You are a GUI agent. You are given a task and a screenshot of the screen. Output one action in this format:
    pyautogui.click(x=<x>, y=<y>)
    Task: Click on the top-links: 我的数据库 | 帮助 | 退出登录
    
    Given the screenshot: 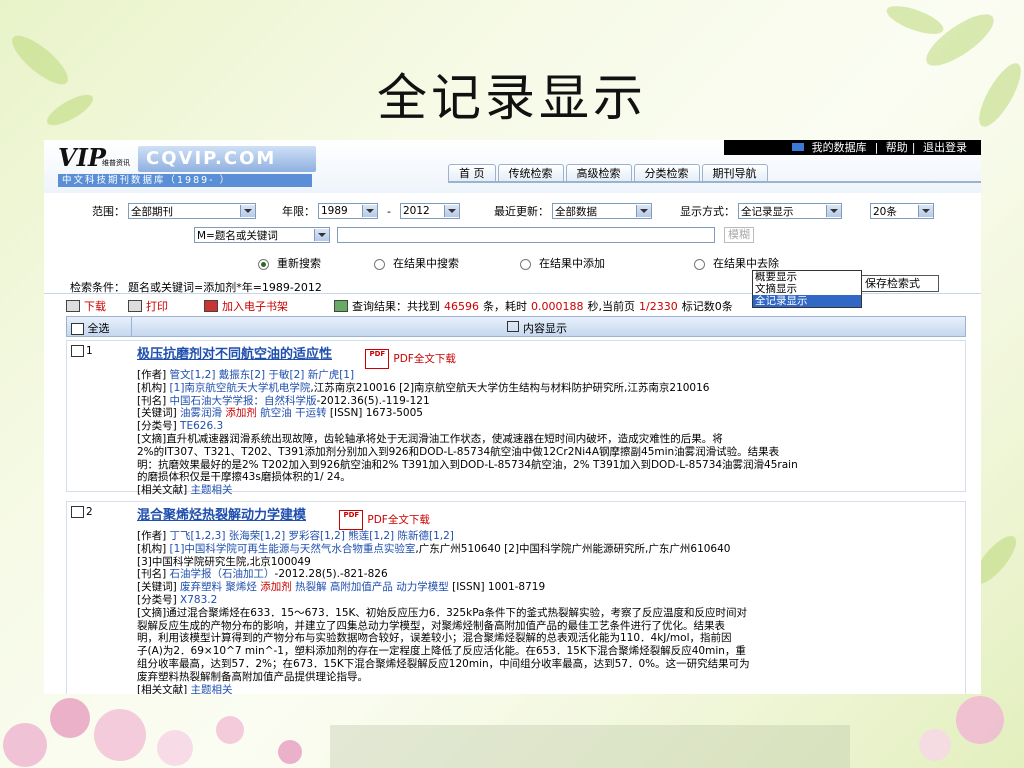 What is the action you would take?
    pyautogui.click(x=852, y=147)
    